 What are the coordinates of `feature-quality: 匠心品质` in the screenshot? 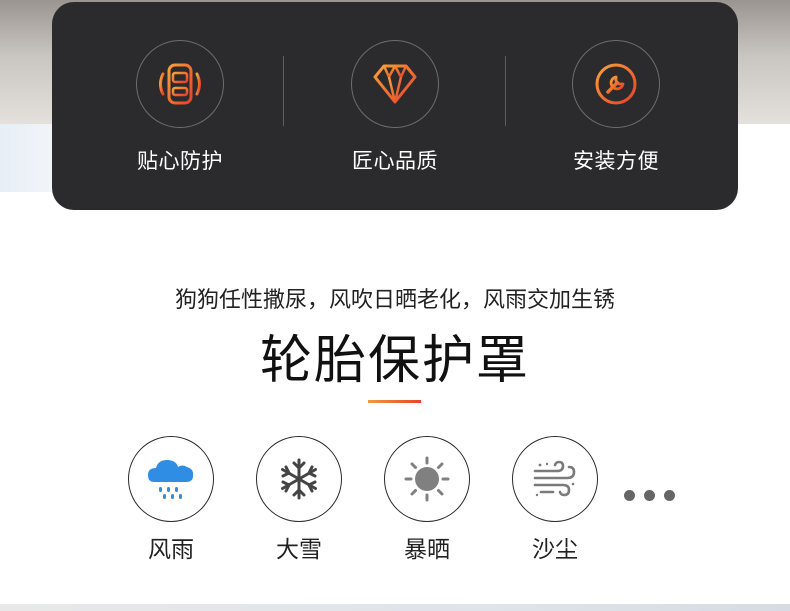 It's located at (395, 107).